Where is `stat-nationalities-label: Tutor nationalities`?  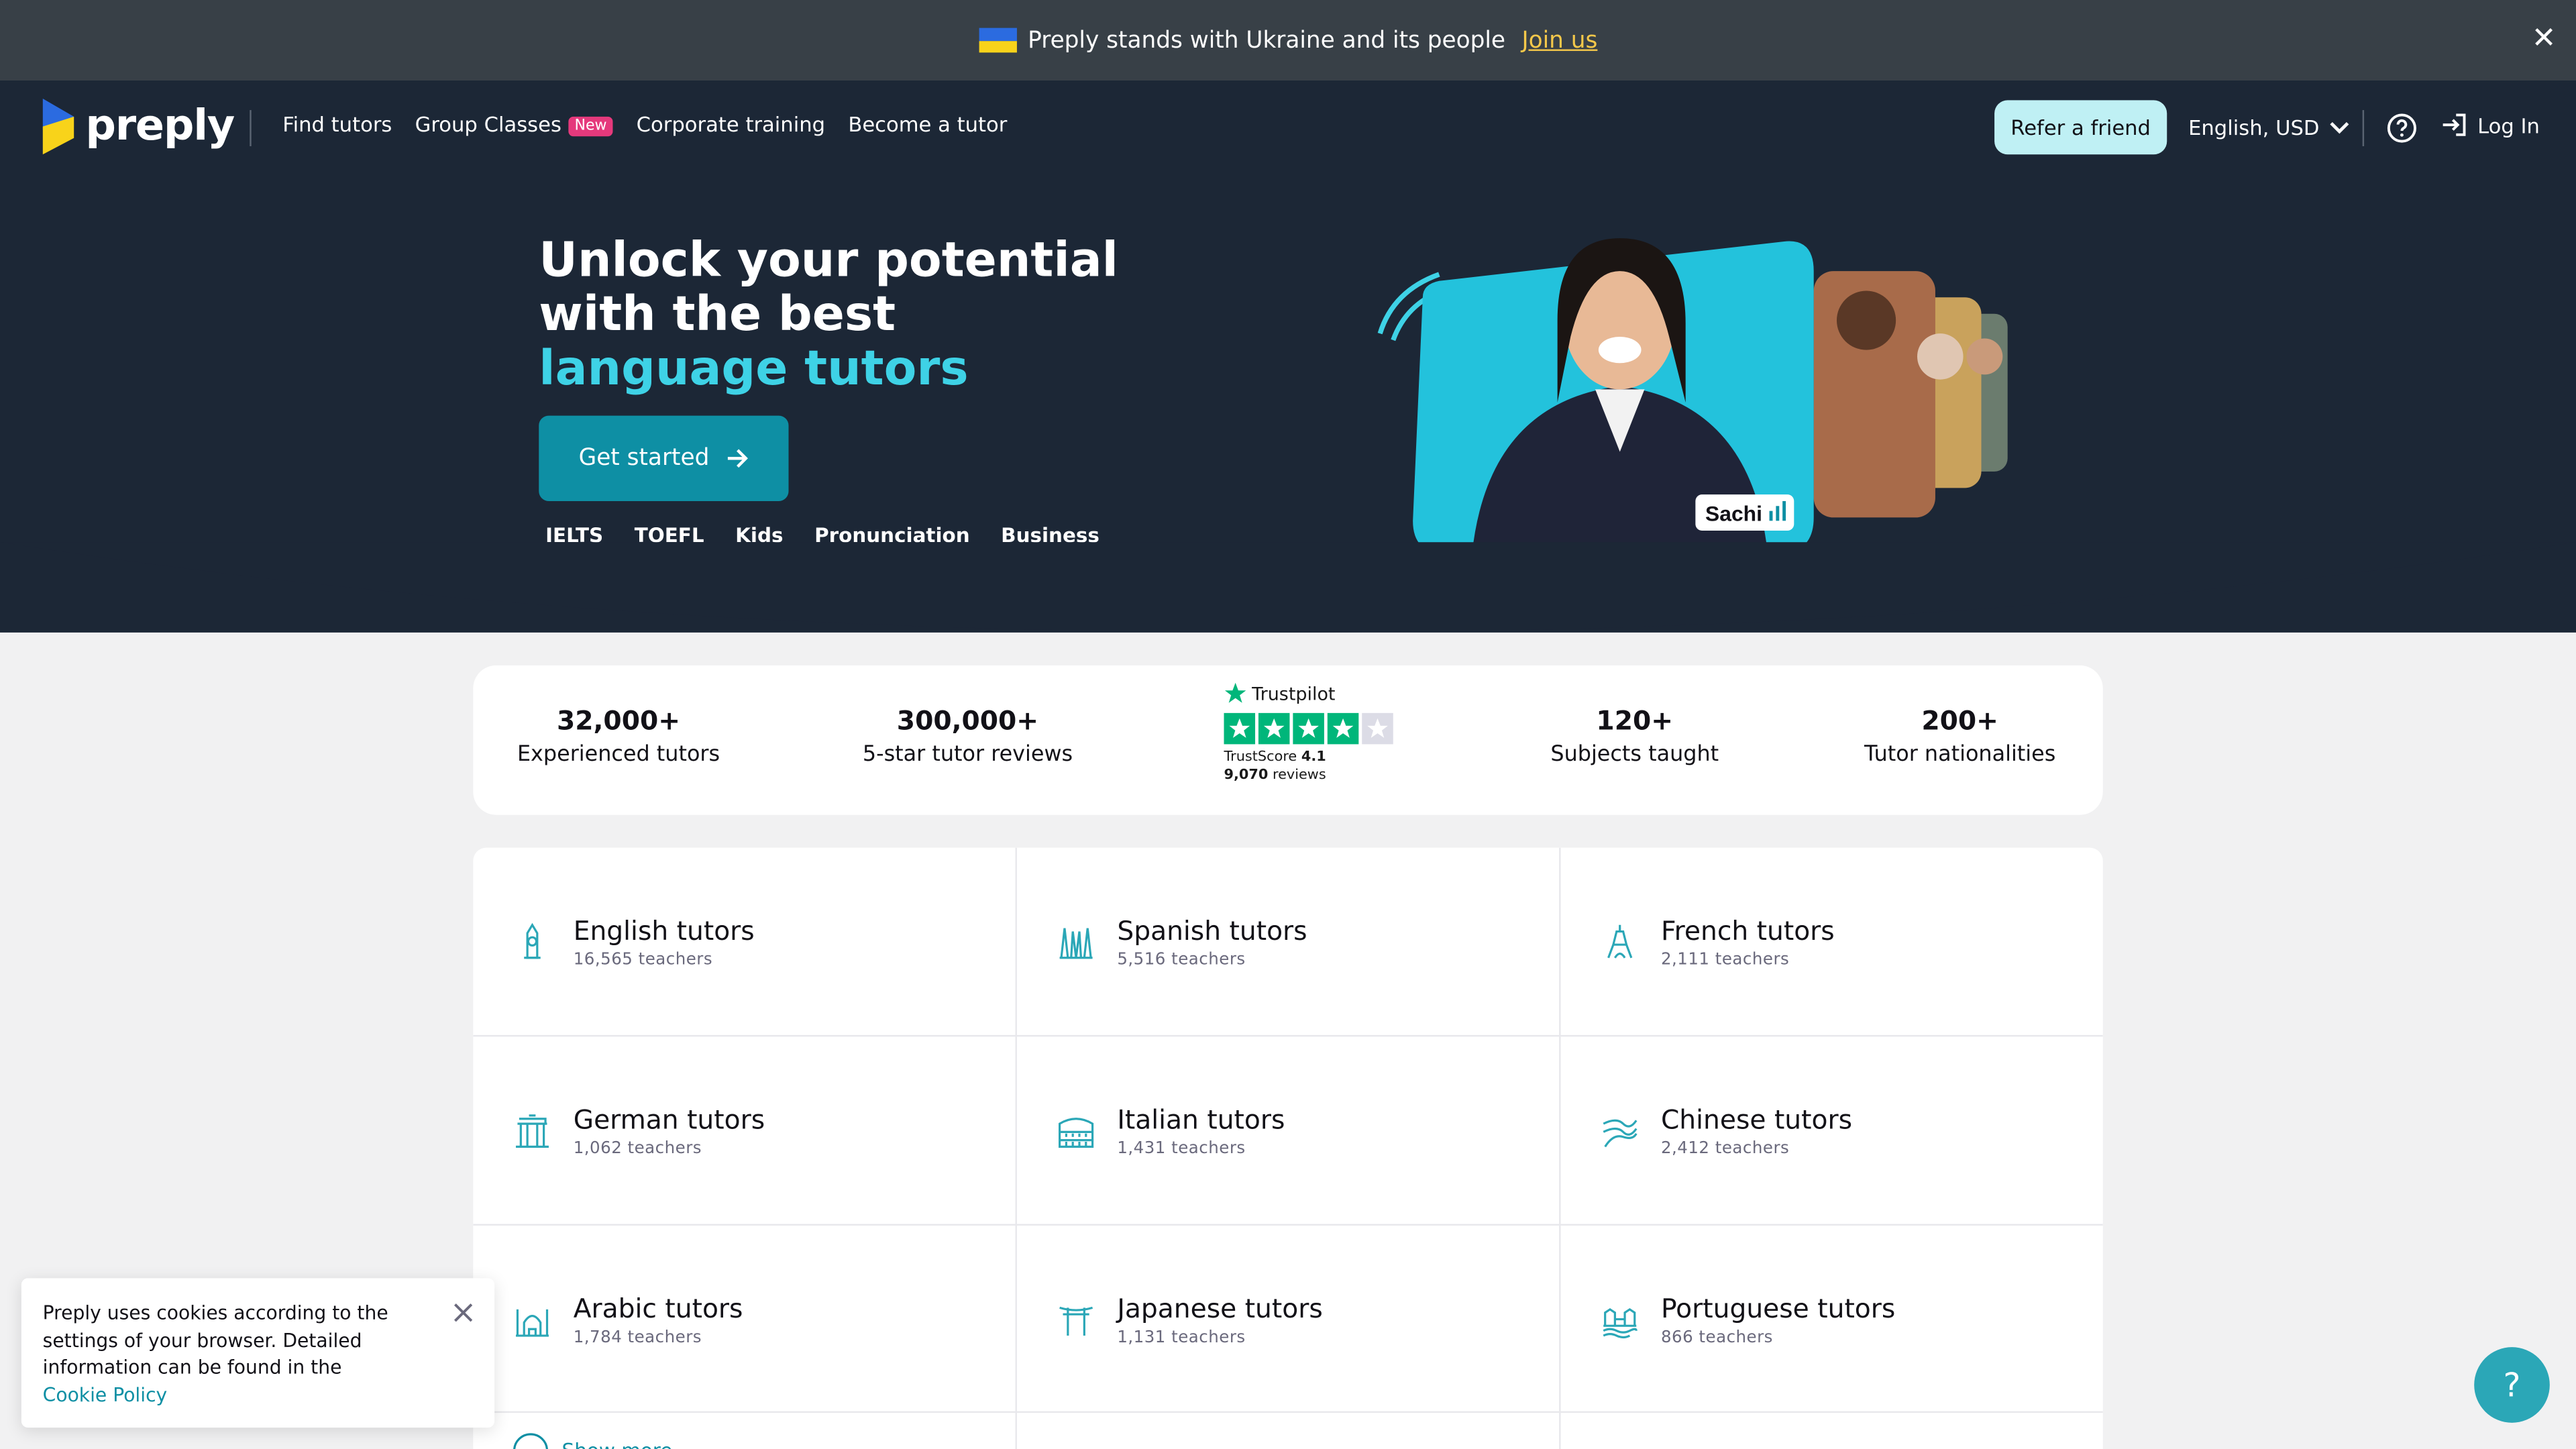 stat-nationalities-label: Tutor nationalities is located at coordinates (1960, 754).